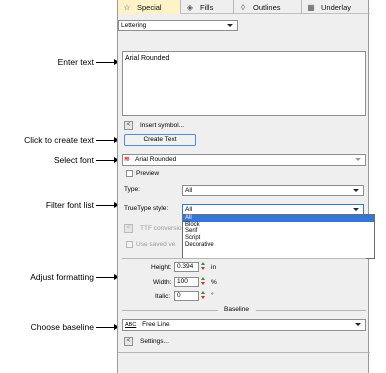  What do you see at coordinates (278, 245) in the screenshot?
I see `truetype-option-decorative: Decorative` at bounding box center [278, 245].